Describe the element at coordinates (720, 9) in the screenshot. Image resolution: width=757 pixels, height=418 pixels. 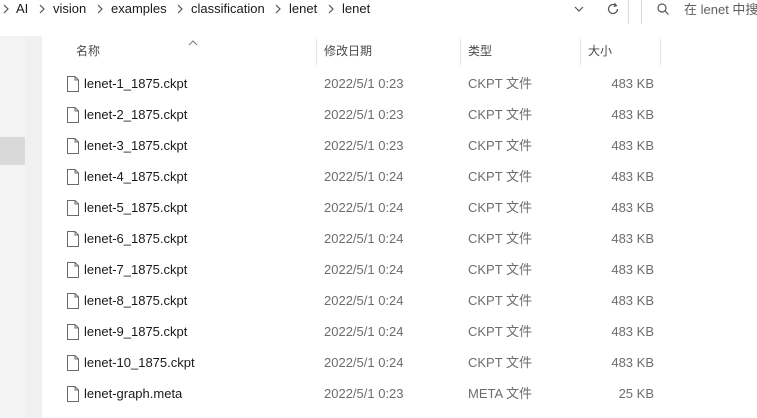
I see `search-input: 在 lenet 中搜` at that location.